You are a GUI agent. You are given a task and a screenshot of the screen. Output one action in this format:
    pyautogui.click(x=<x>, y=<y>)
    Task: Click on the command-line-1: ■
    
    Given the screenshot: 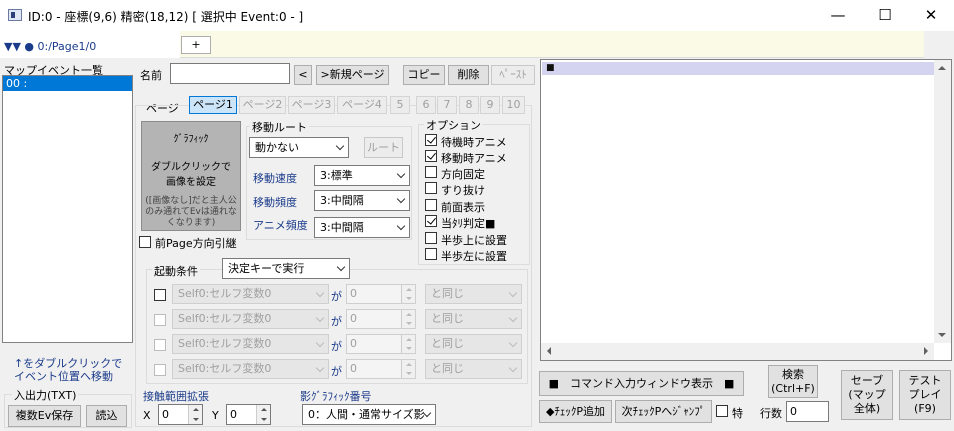 What is the action you would take?
    pyautogui.click(x=739, y=68)
    